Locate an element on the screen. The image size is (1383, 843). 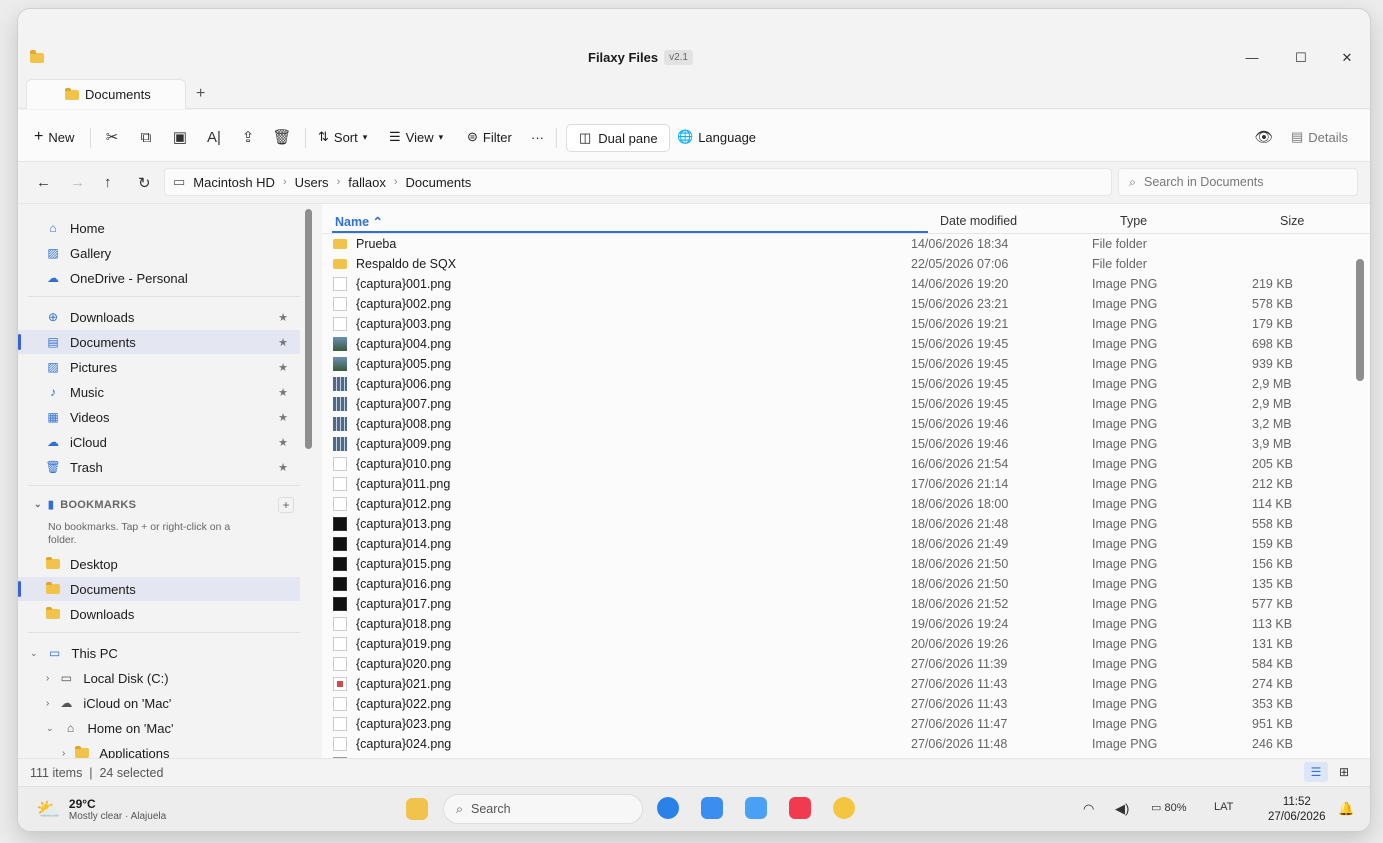
file-explorer-icon is located at coordinates (417, 809).